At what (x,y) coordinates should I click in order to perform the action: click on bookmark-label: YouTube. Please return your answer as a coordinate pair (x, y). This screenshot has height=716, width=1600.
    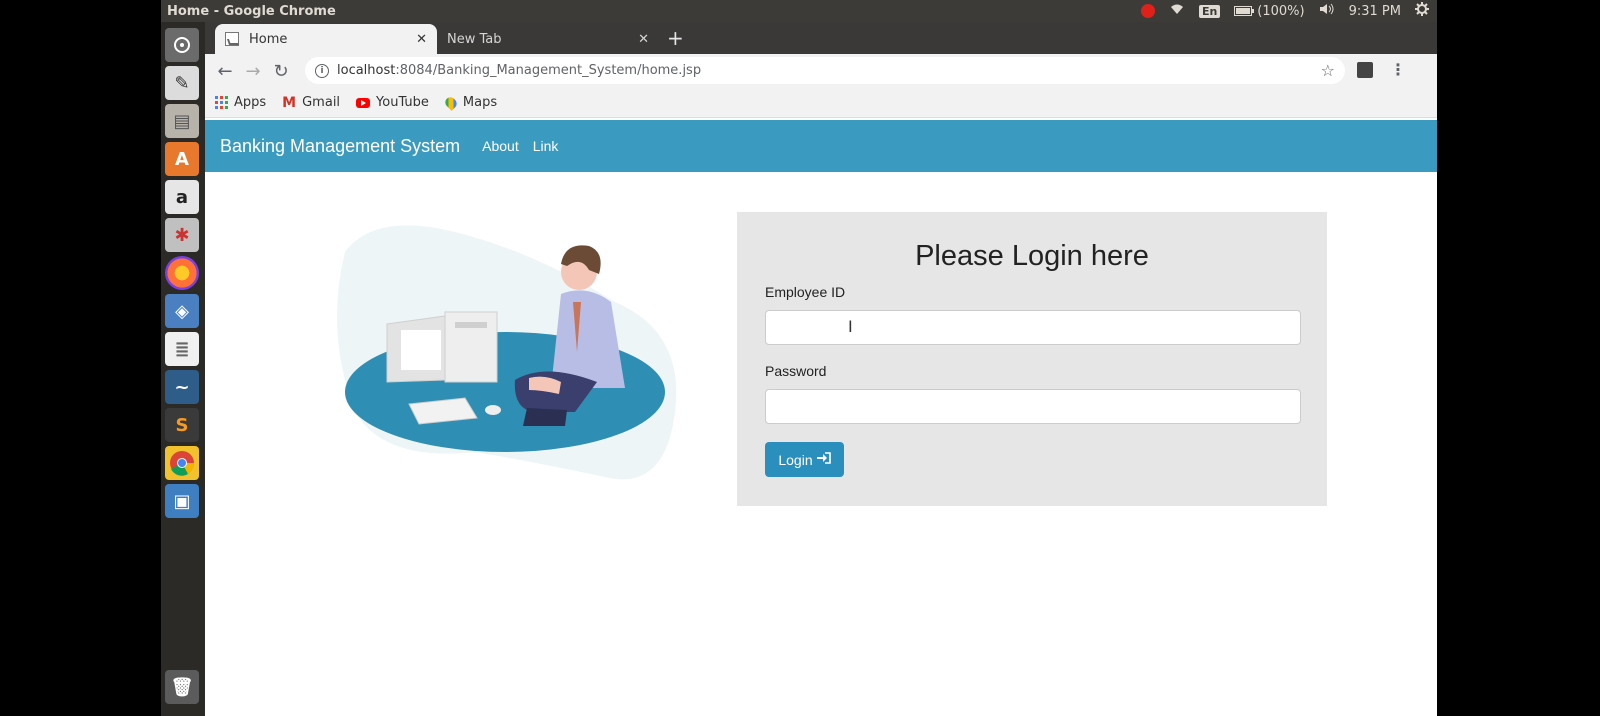
    Looking at the image, I should click on (402, 102).